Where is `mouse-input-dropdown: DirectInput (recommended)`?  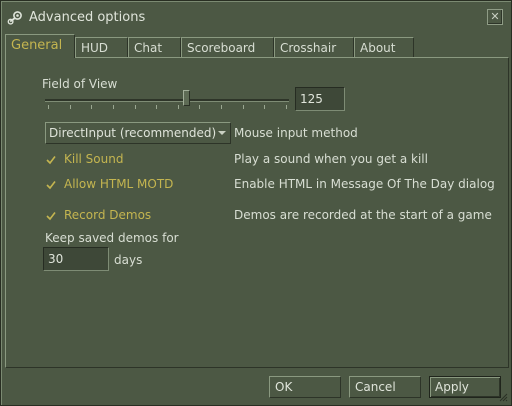
mouse-input-dropdown: DirectInput (recommended) is located at coordinates (138, 133).